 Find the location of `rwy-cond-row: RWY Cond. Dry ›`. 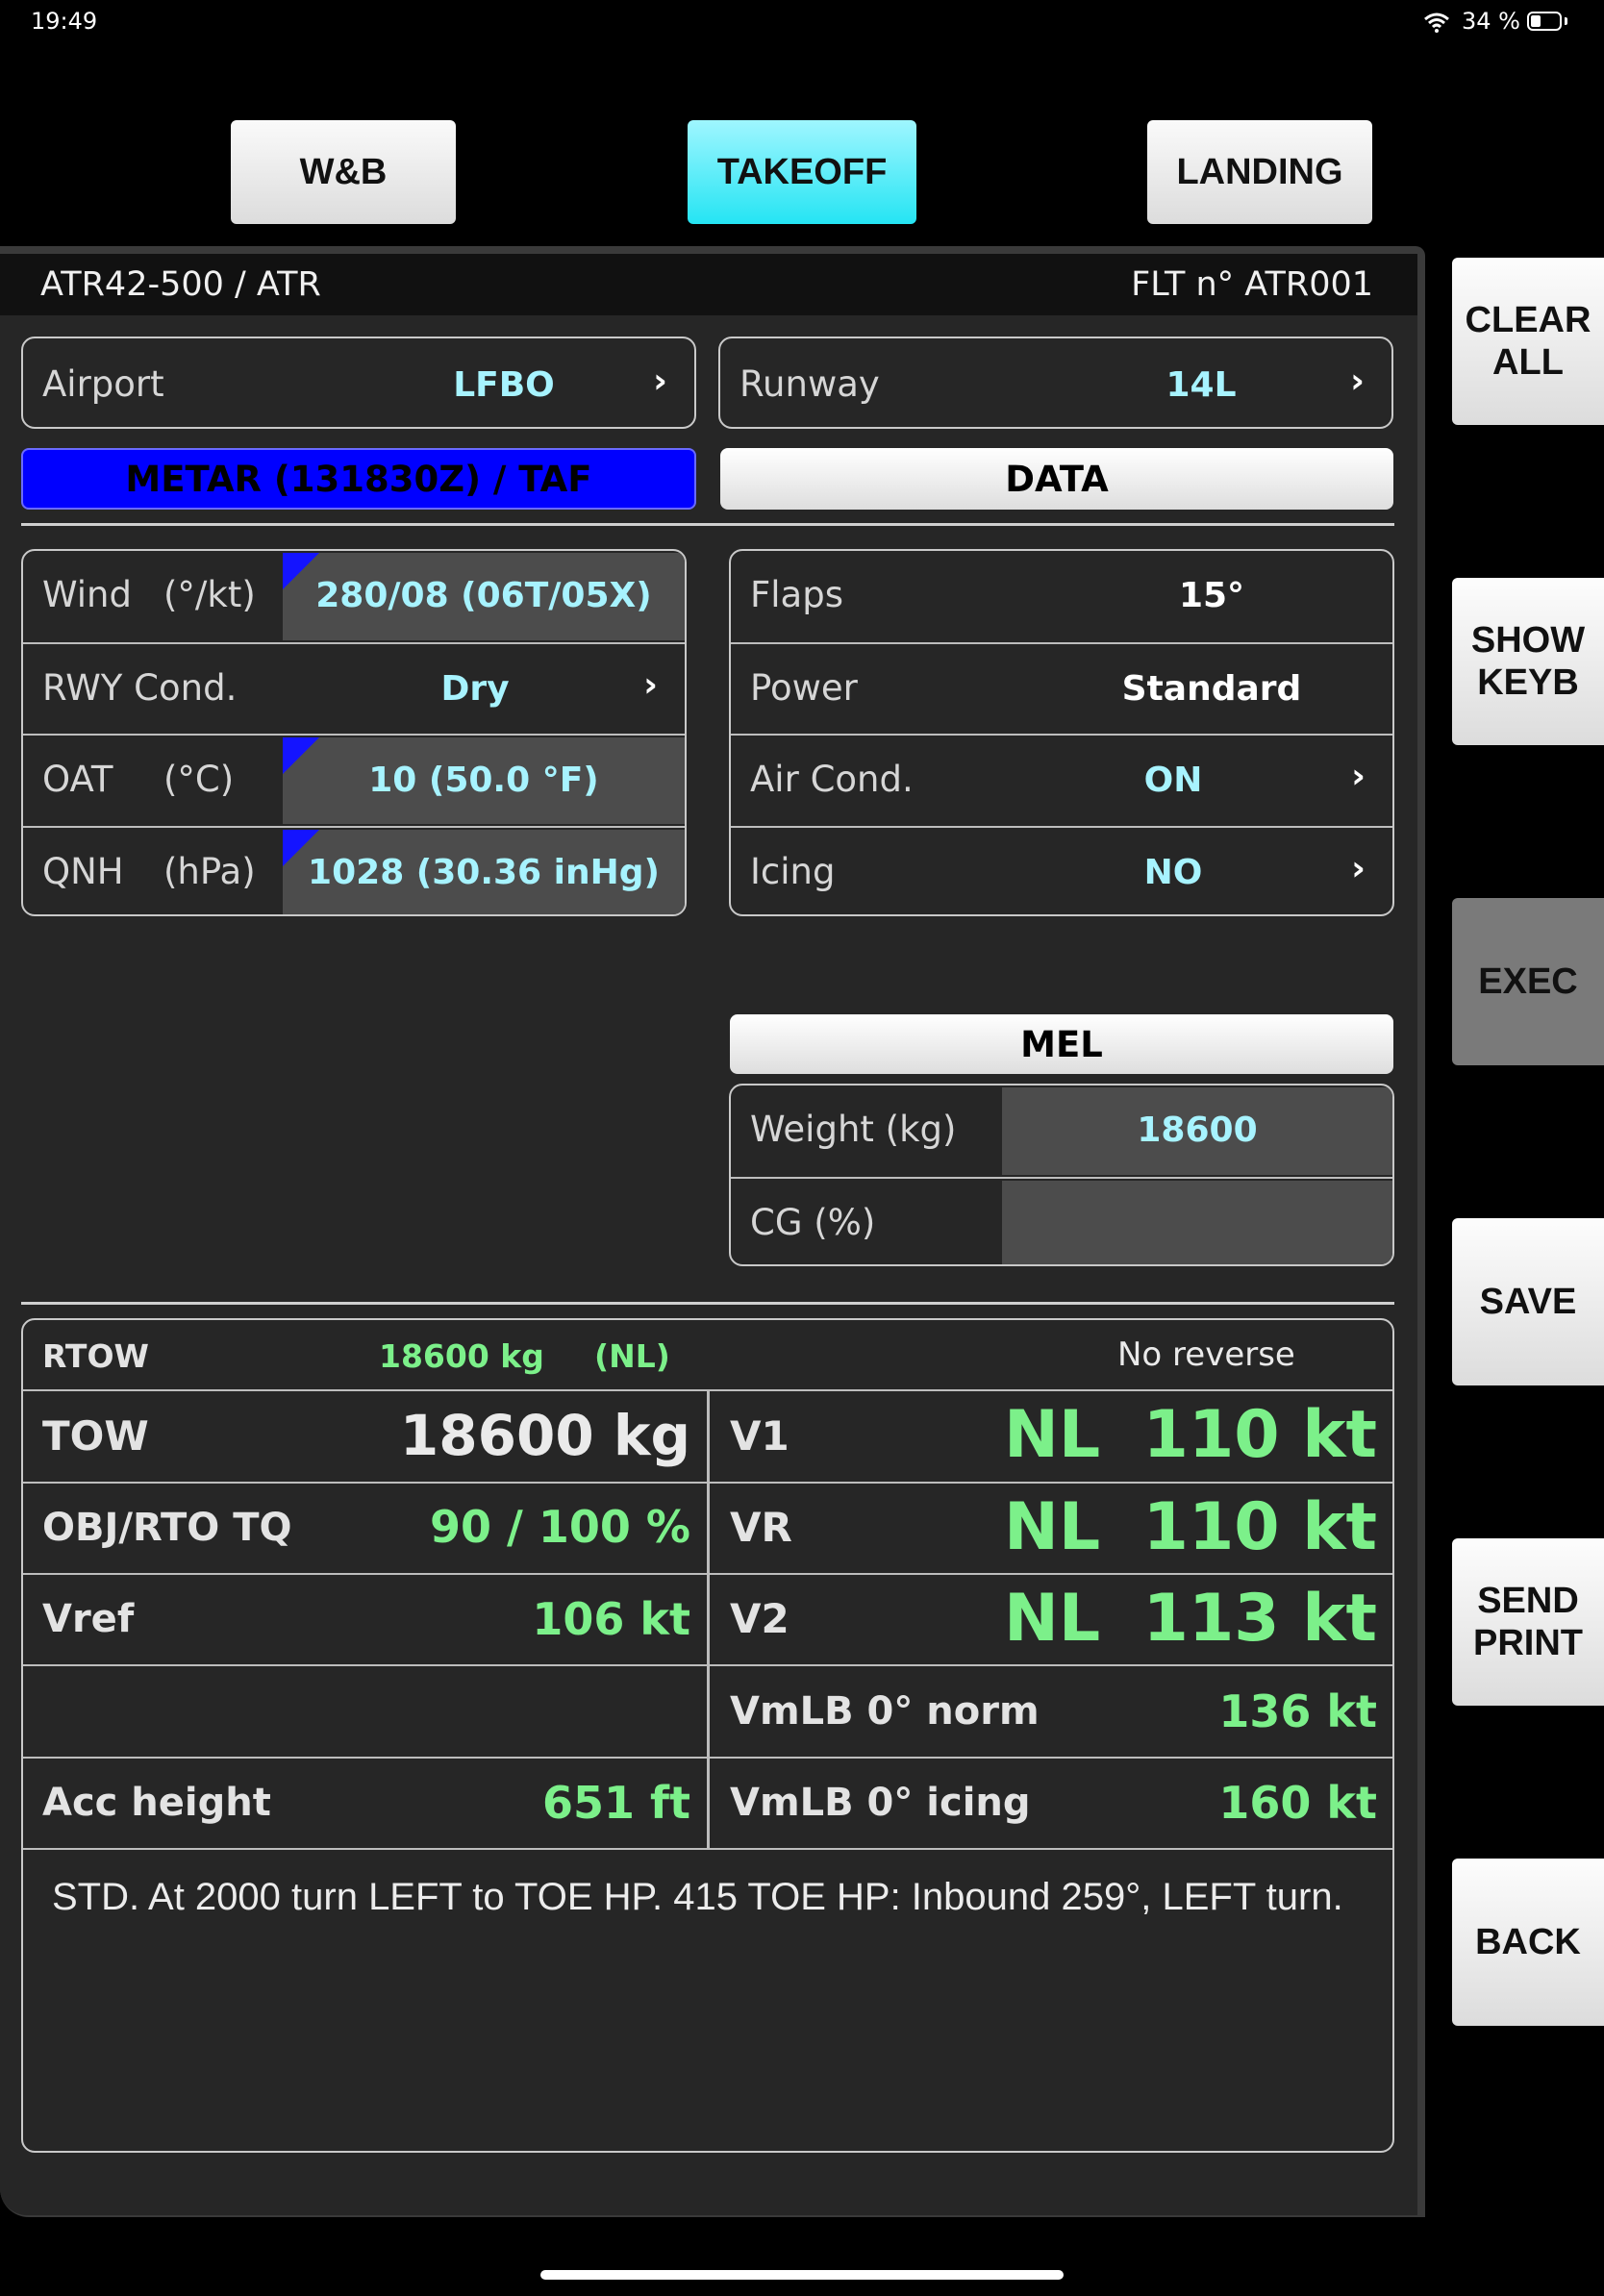

rwy-cond-row: RWY Cond. Dry › is located at coordinates (354, 689).